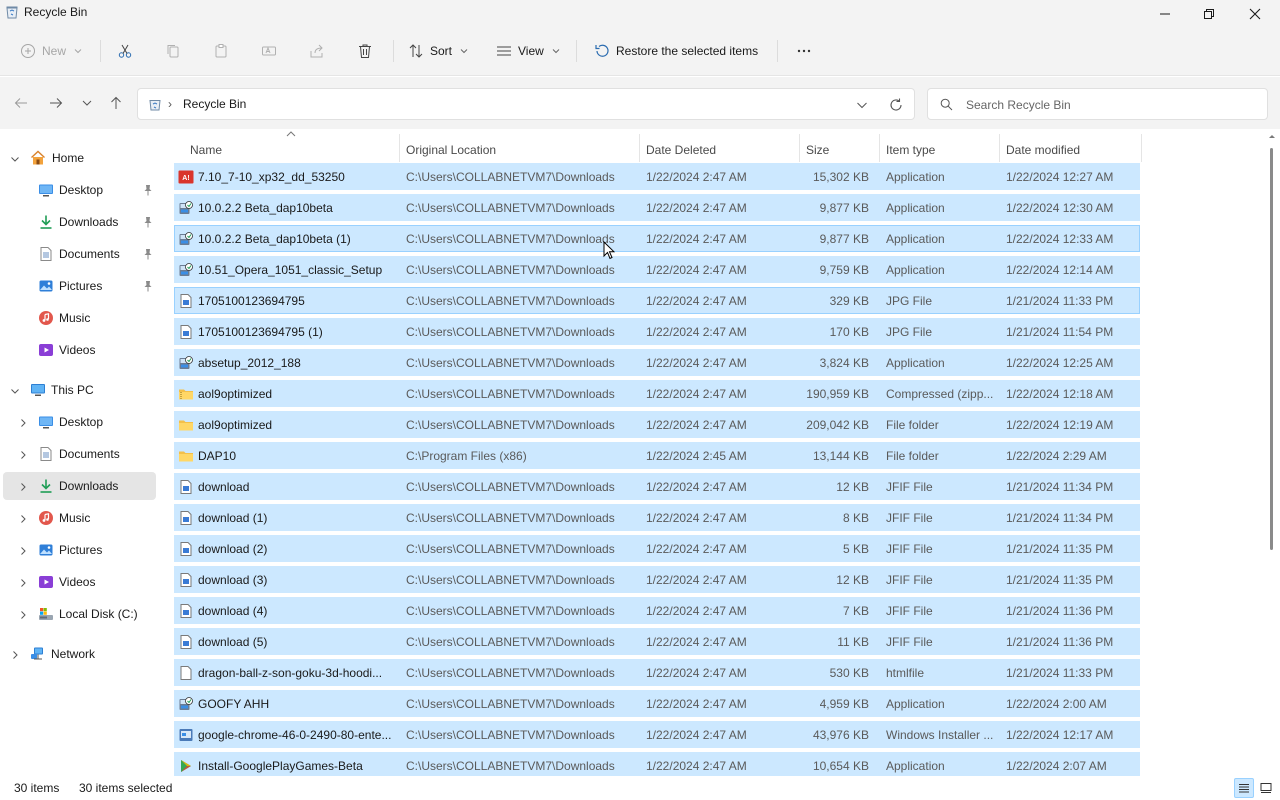 The image size is (1280, 800). Describe the element at coordinates (510, 394) in the screenshot. I see `file-original-location: C:\Users\COLLABNETVM7\Downloads` at that location.